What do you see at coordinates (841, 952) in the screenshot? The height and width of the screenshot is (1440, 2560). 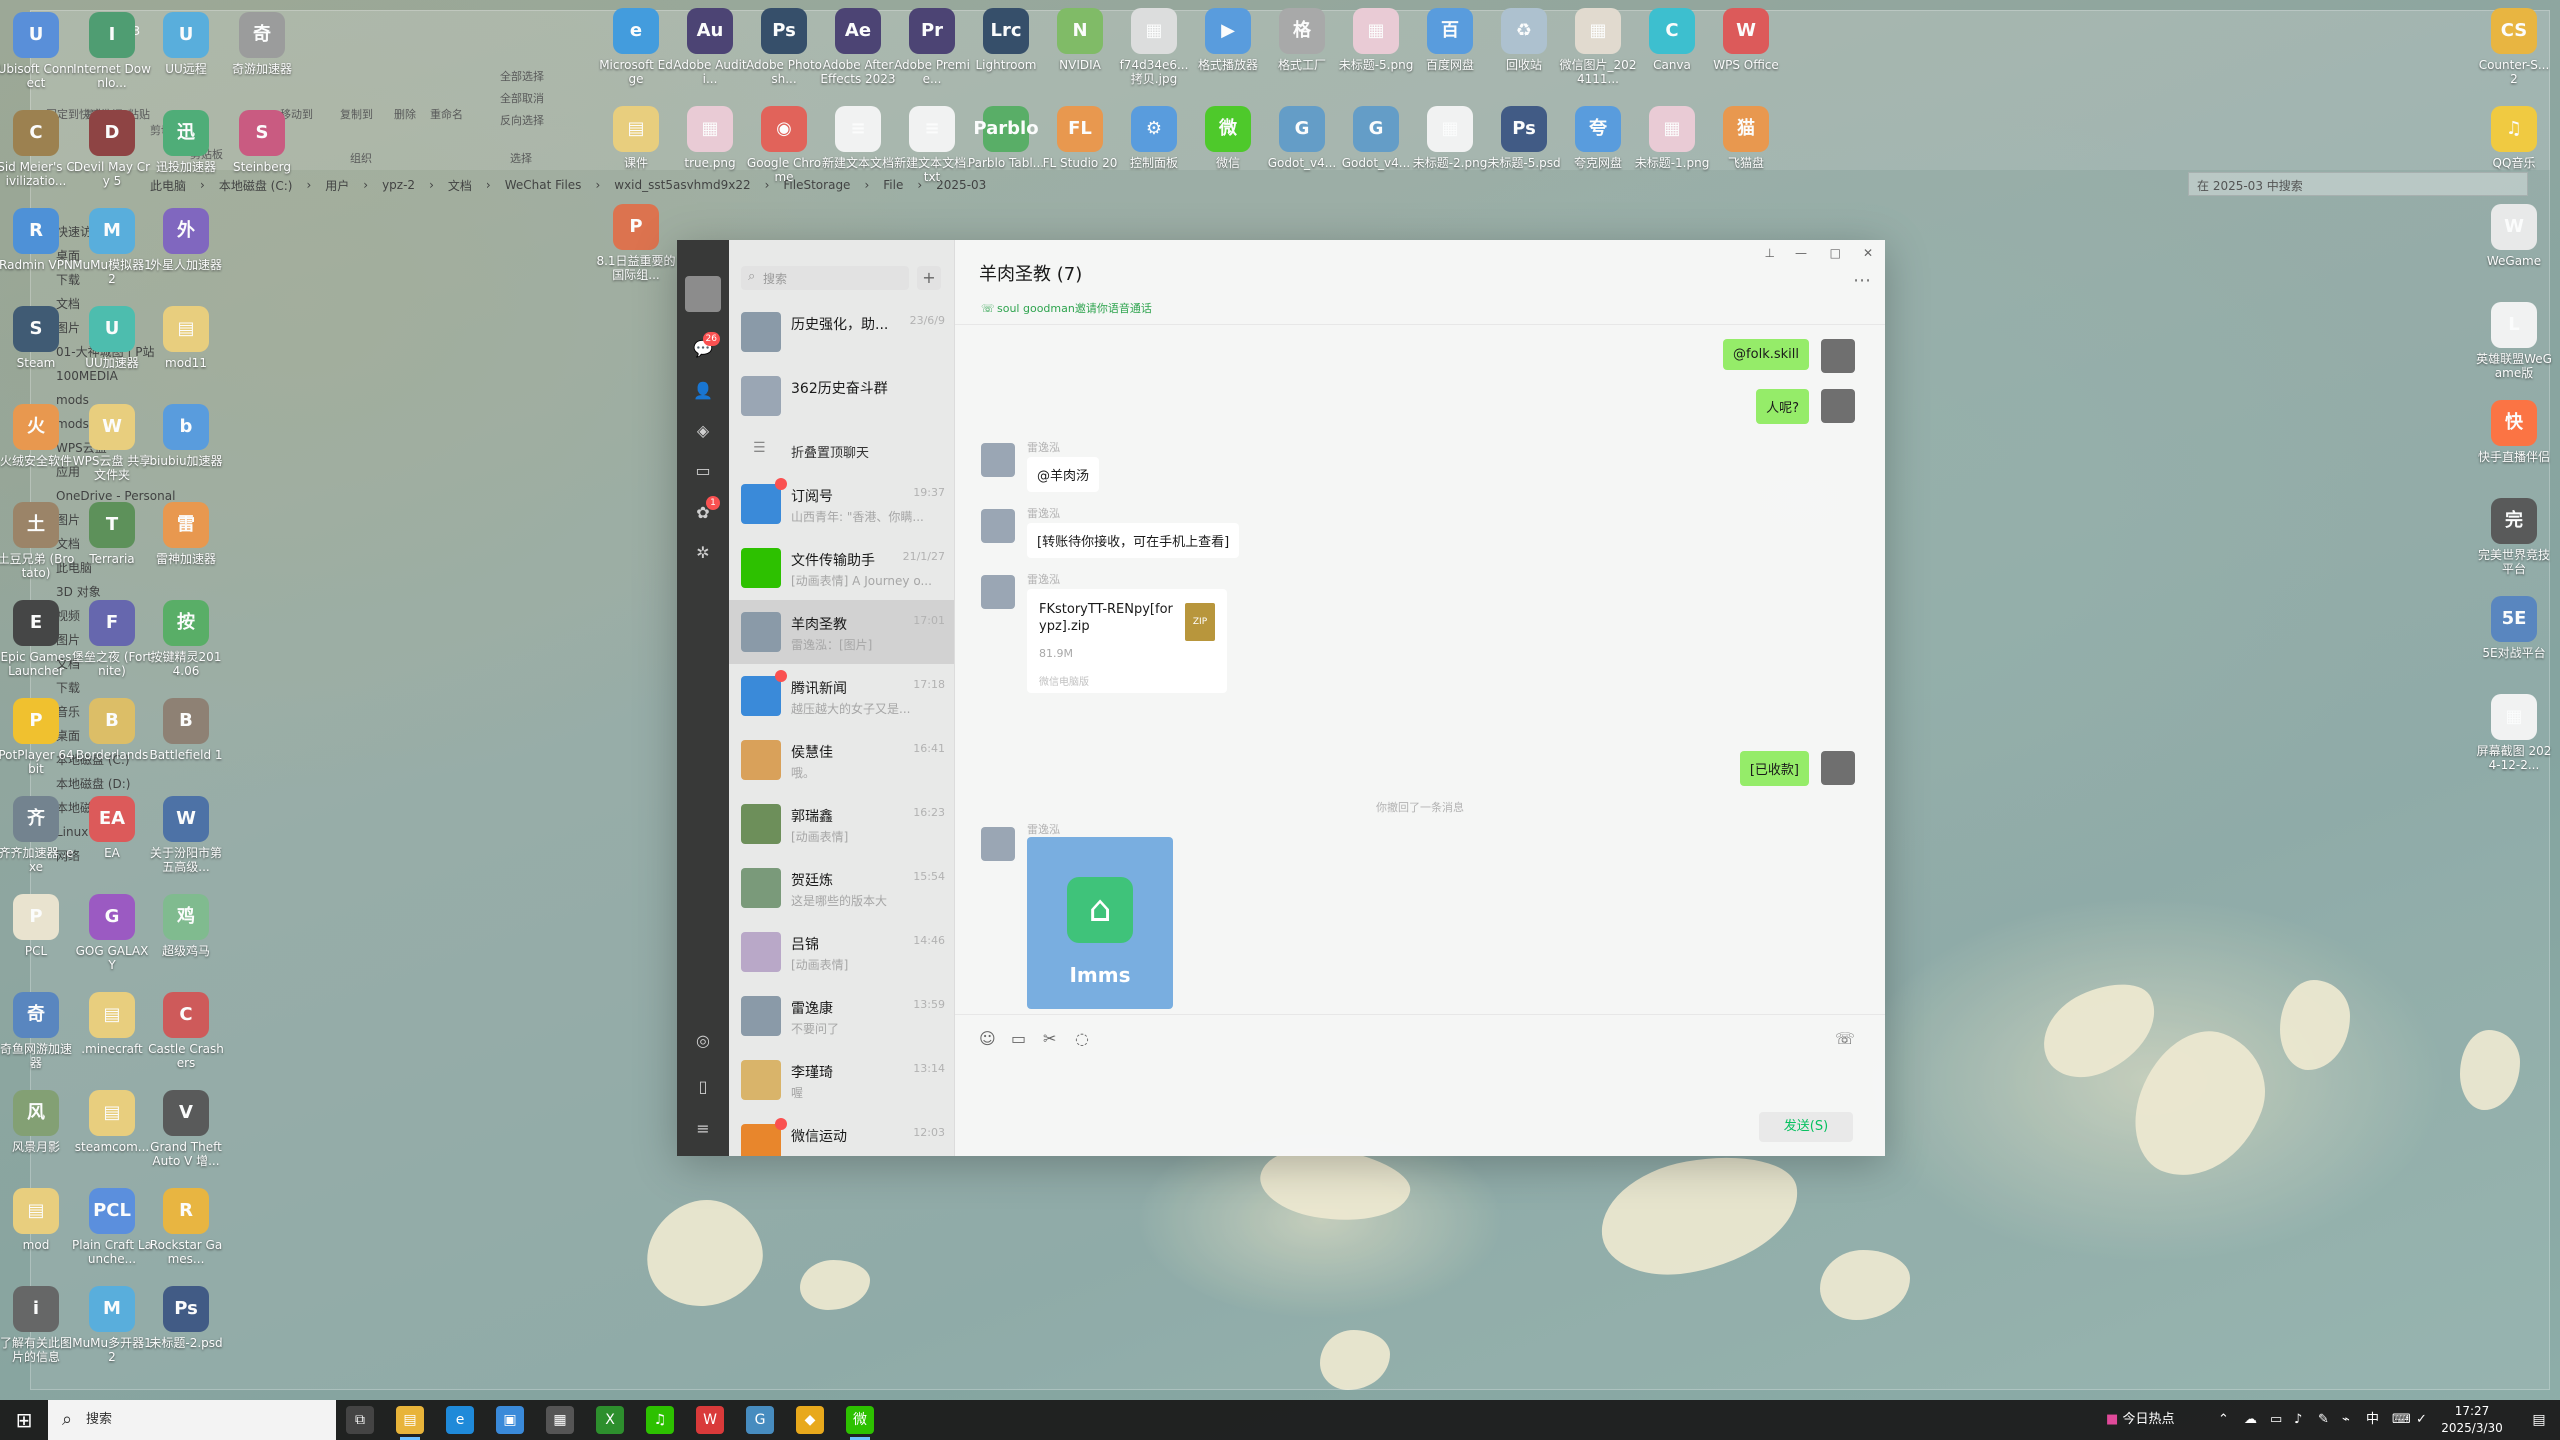 I see `chat-list-item: 吕锦 14:46 [动画表情]` at bounding box center [841, 952].